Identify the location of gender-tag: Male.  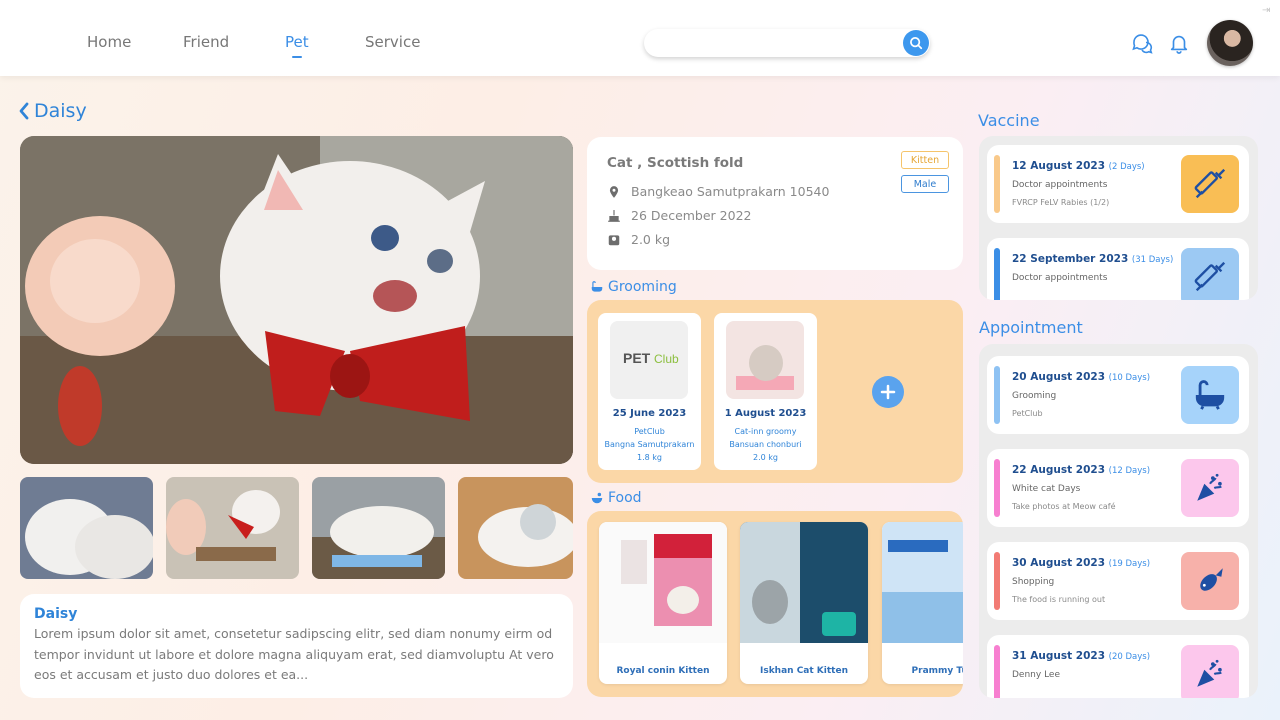
(925, 184).